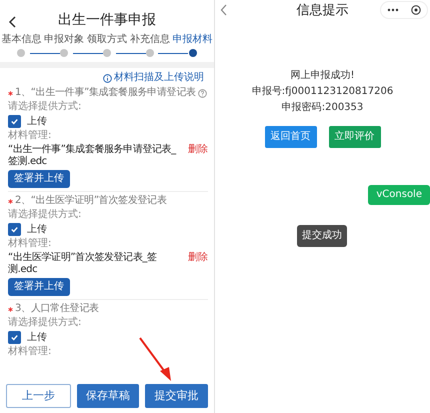 This screenshot has width=430, height=413. What do you see at coordinates (91, 201) in the screenshot?
I see `item-title: 2、“出生医学证明”首次签发登记表` at bounding box center [91, 201].